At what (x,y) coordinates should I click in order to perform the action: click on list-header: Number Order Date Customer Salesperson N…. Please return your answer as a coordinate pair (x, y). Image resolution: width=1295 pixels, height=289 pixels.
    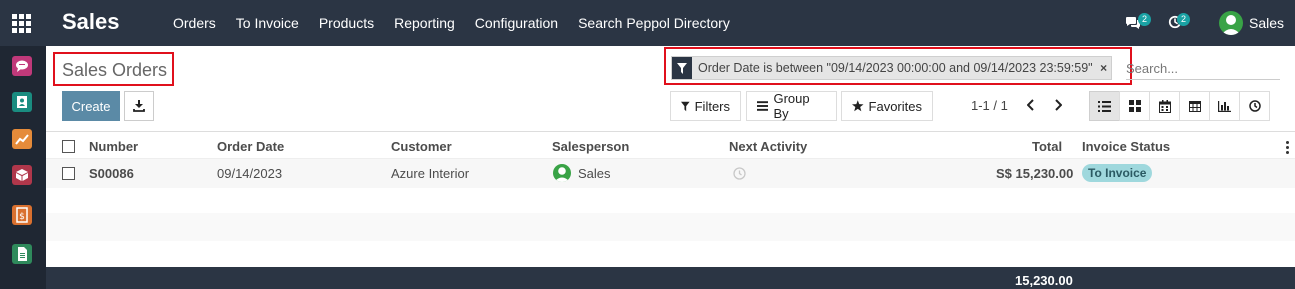
    Looking at the image, I should click on (670, 145).